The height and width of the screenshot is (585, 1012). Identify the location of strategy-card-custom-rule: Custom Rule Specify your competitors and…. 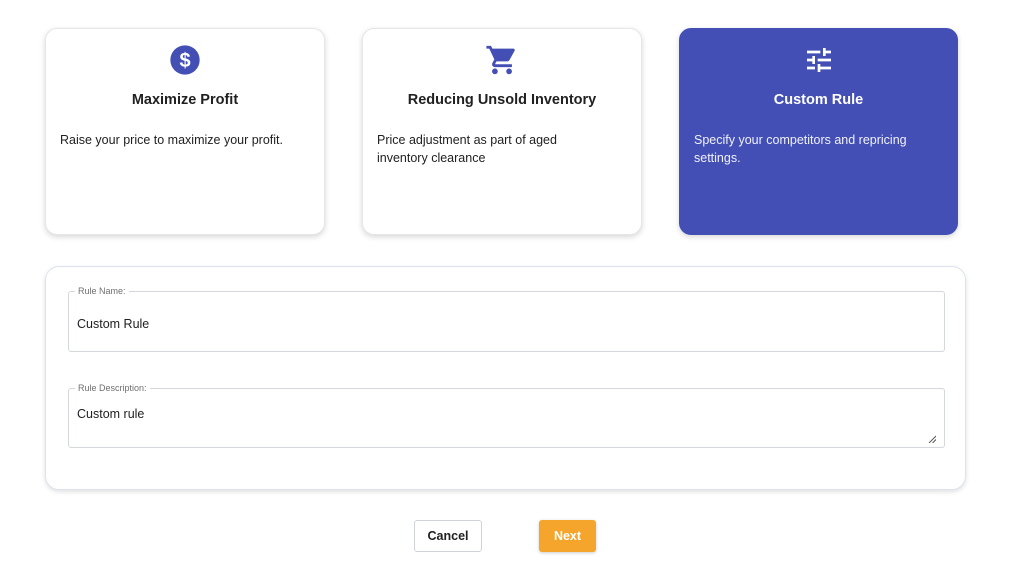
(818, 131).